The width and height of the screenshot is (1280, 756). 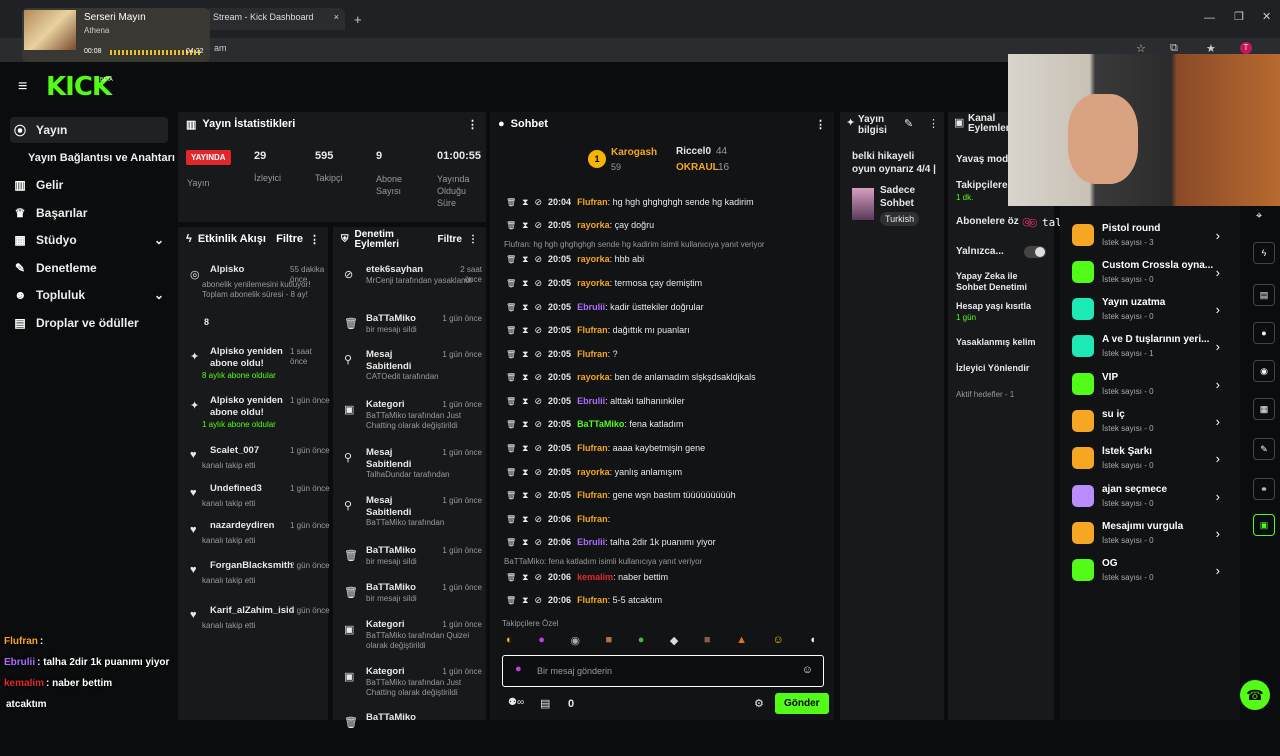 I want to click on target-icon: ⌖, so click(x=1259, y=216).